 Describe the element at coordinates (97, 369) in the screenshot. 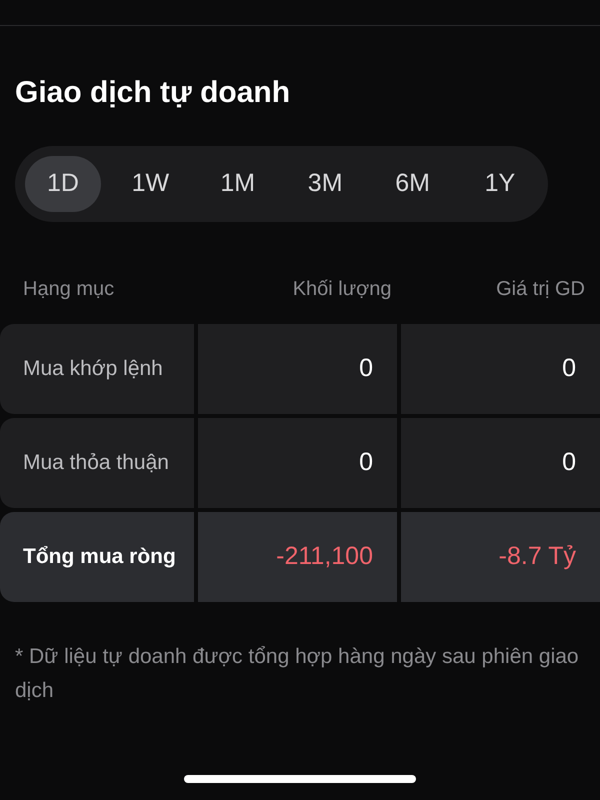

I see `row-label-cell: Mua khớp lệnh` at that location.